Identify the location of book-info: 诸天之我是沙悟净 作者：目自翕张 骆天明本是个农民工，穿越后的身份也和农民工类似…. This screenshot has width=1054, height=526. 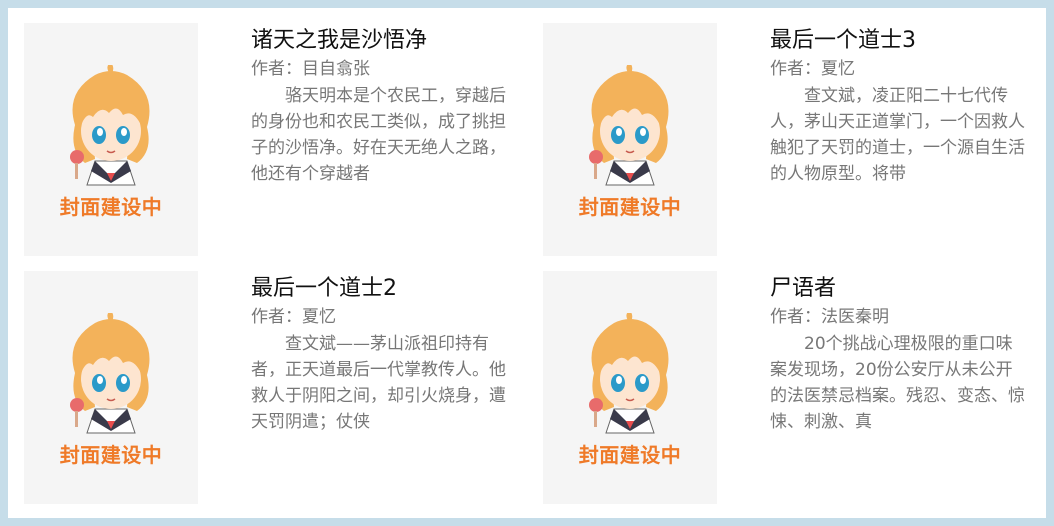
(380, 107).